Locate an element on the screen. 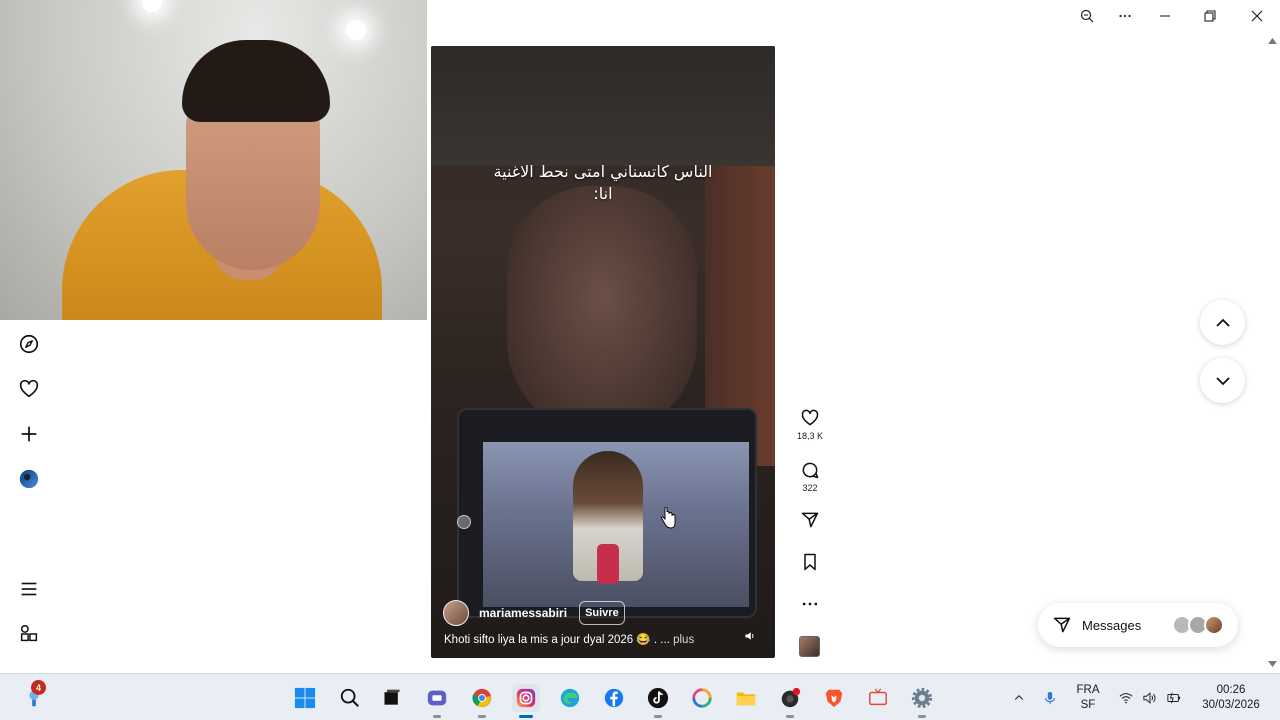 This screenshot has width=1280, height=720. notification-badge: 4 is located at coordinates (38, 687).